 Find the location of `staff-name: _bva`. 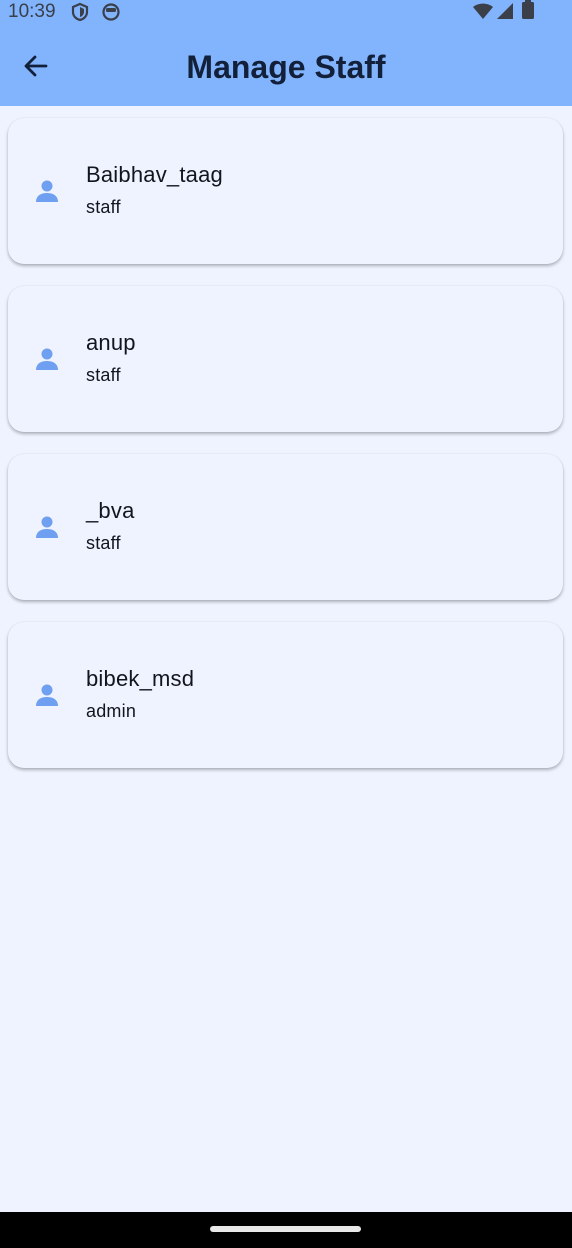

staff-name: _bva is located at coordinates (110, 510).